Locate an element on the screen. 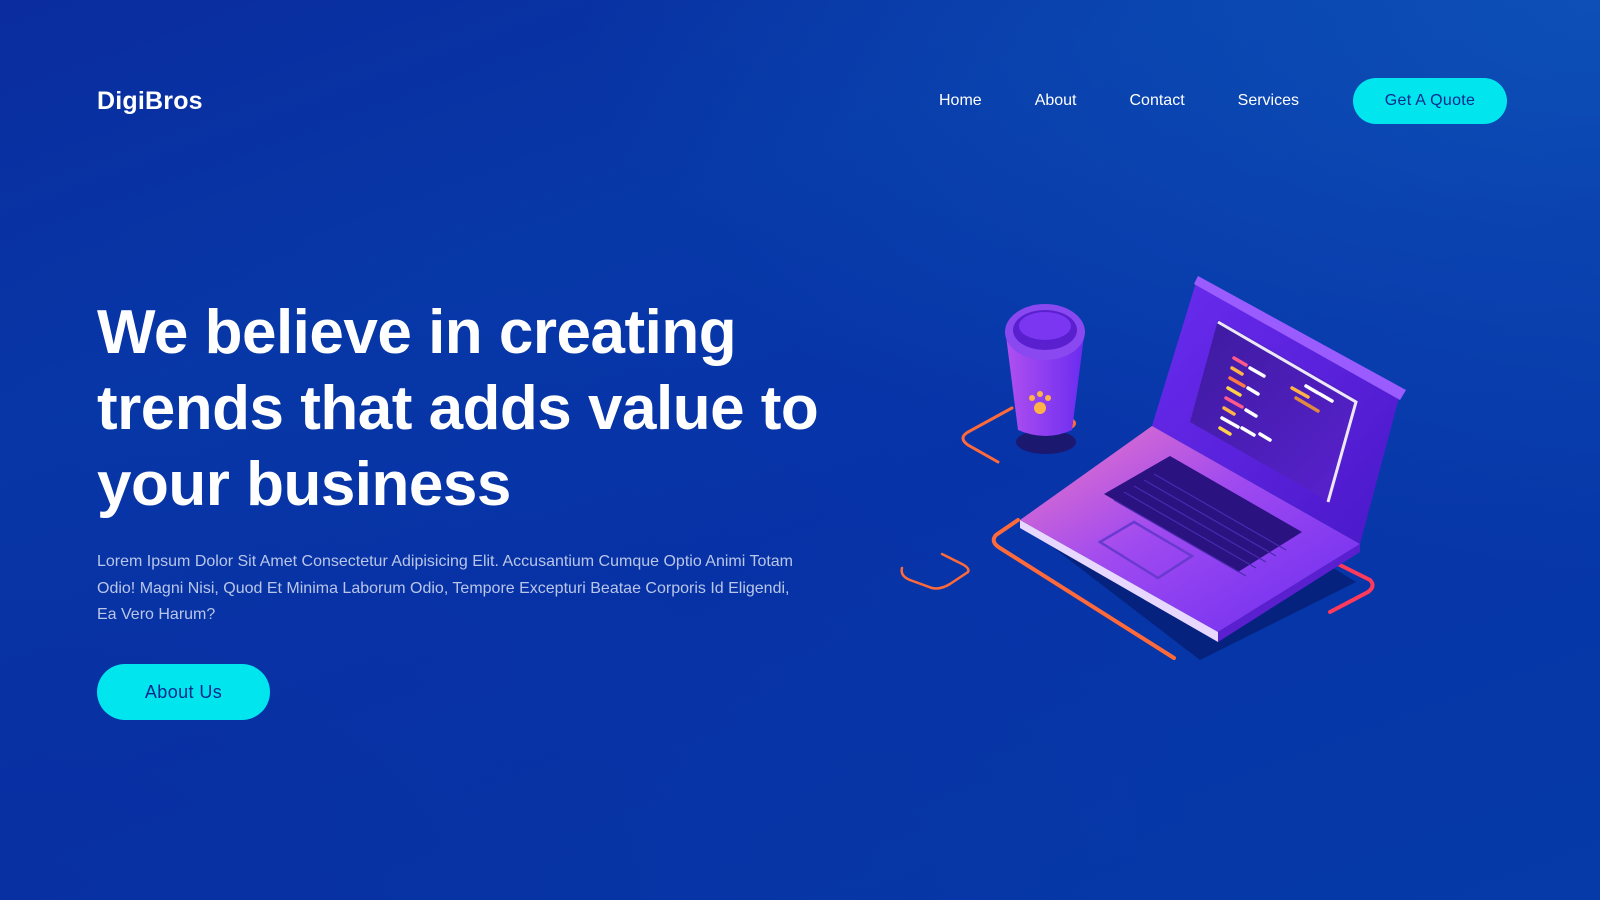 This screenshot has width=1600, height=900. main-nav: Home About Contact Services Get A Quote is located at coordinates (1223, 101).